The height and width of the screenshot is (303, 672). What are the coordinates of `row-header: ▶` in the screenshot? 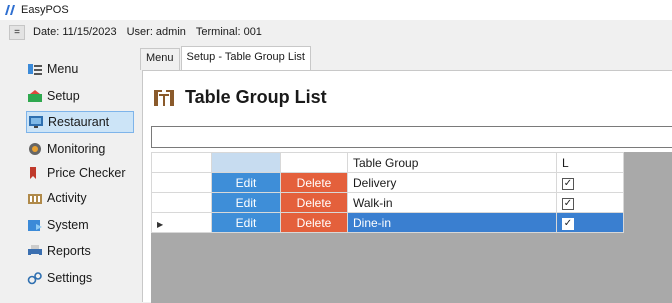 It's located at (181, 222).